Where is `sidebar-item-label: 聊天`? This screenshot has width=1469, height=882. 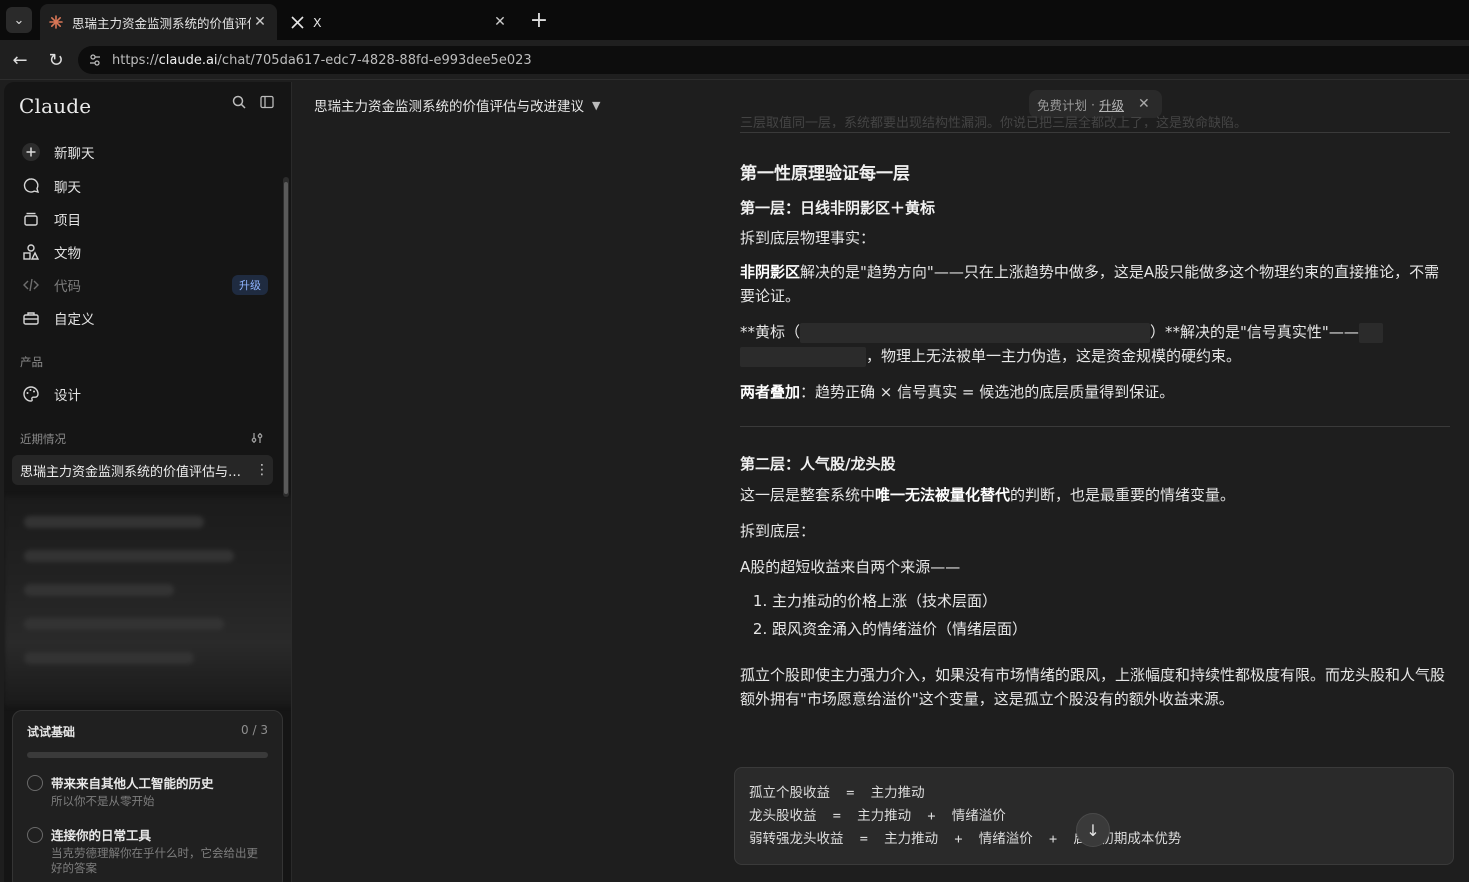
sidebar-item-label: 聊天 is located at coordinates (67, 188).